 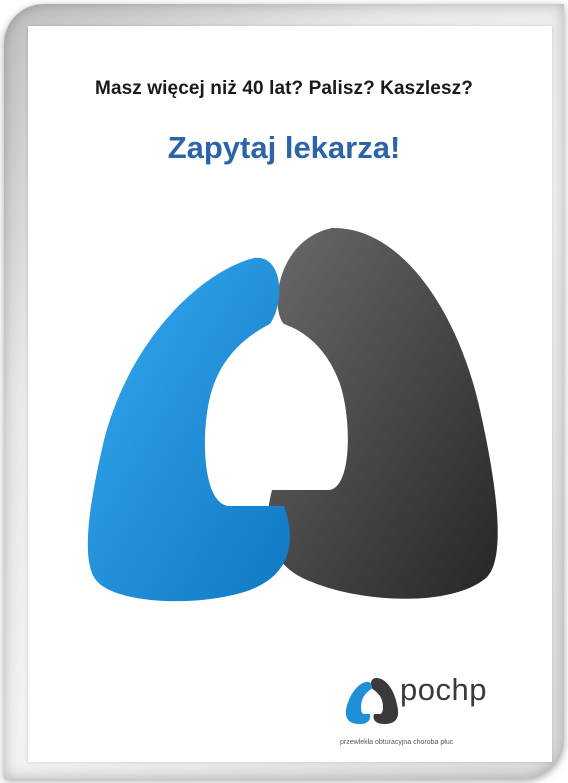 What do you see at coordinates (372, 701) in the screenshot?
I see `pochp-logo-icon` at bounding box center [372, 701].